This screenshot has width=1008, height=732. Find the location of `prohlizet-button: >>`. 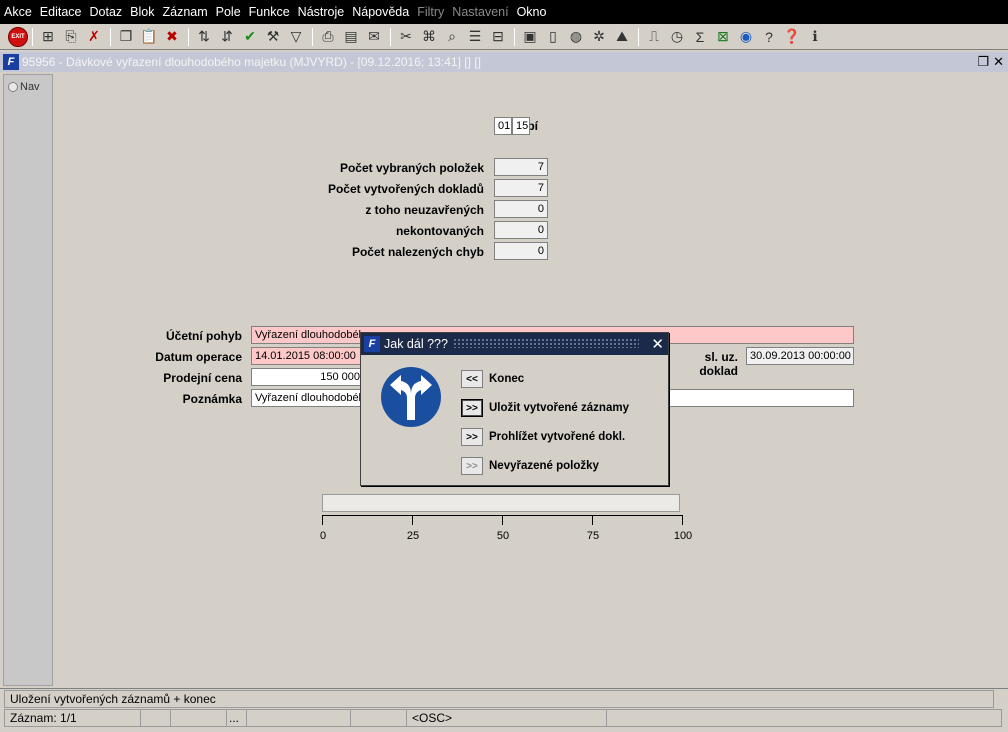

prohlizet-button: >> is located at coordinates (472, 437).